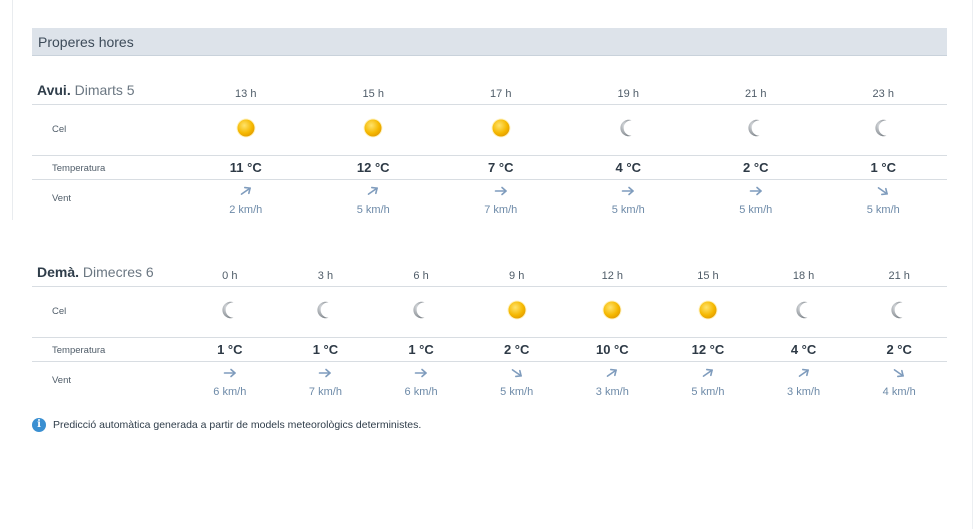 The width and height of the screenshot is (978, 529). I want to click on page-divider-right, so click(972, 264).